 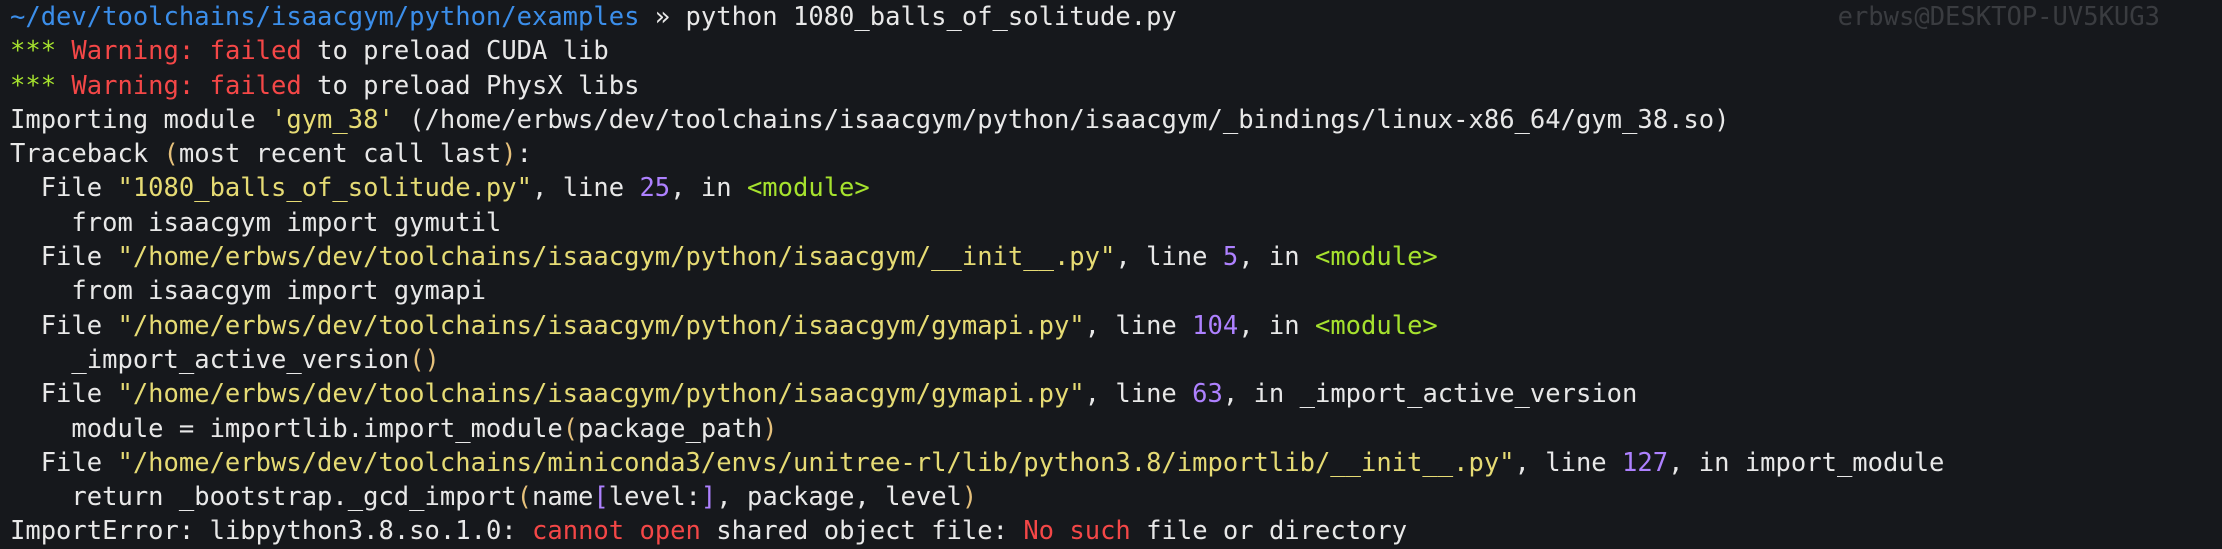 What do you see at coordinates (87, 154) in the screenshot?
I see `traceback-word: Traceback` at bounding box center [87, 154].